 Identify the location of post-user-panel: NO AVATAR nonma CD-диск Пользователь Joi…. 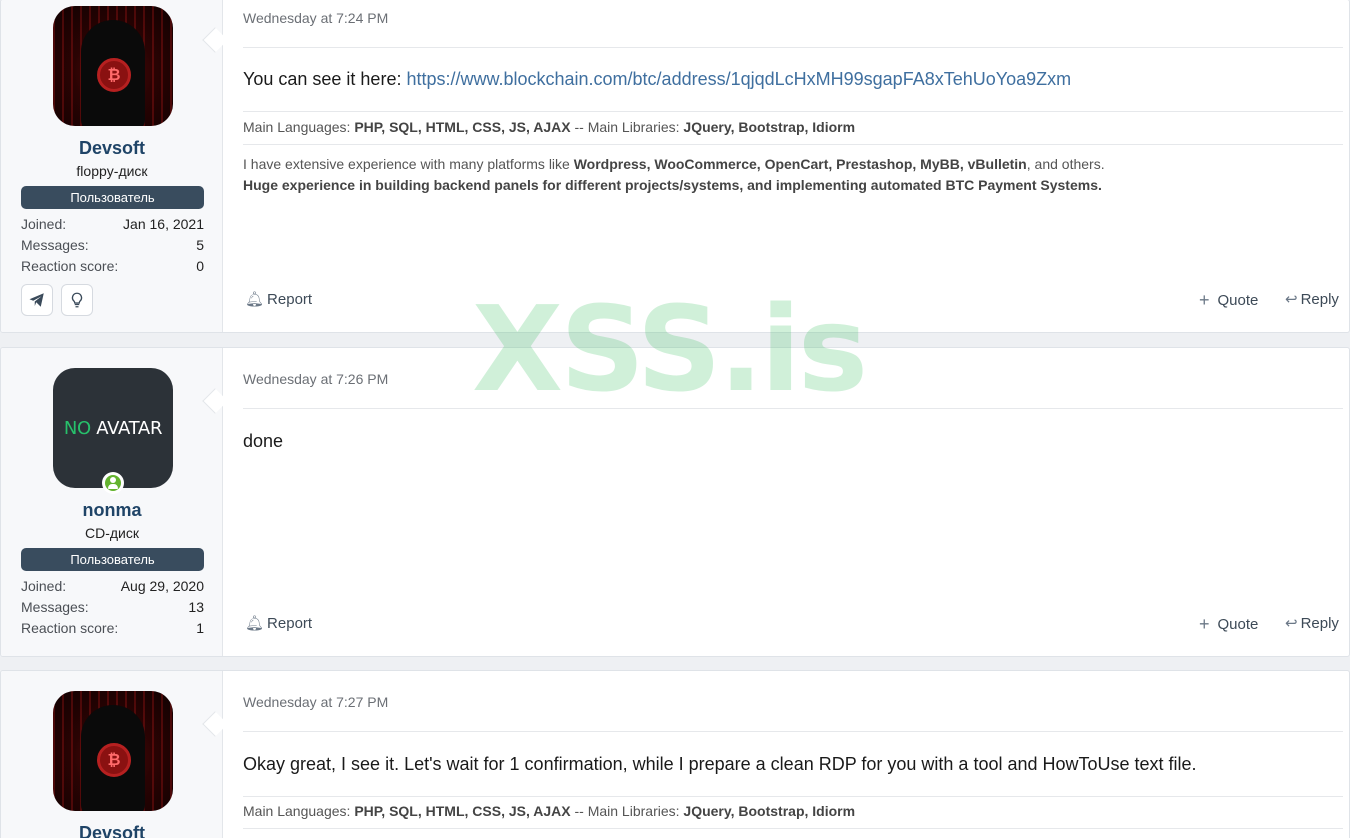
(112, 502).